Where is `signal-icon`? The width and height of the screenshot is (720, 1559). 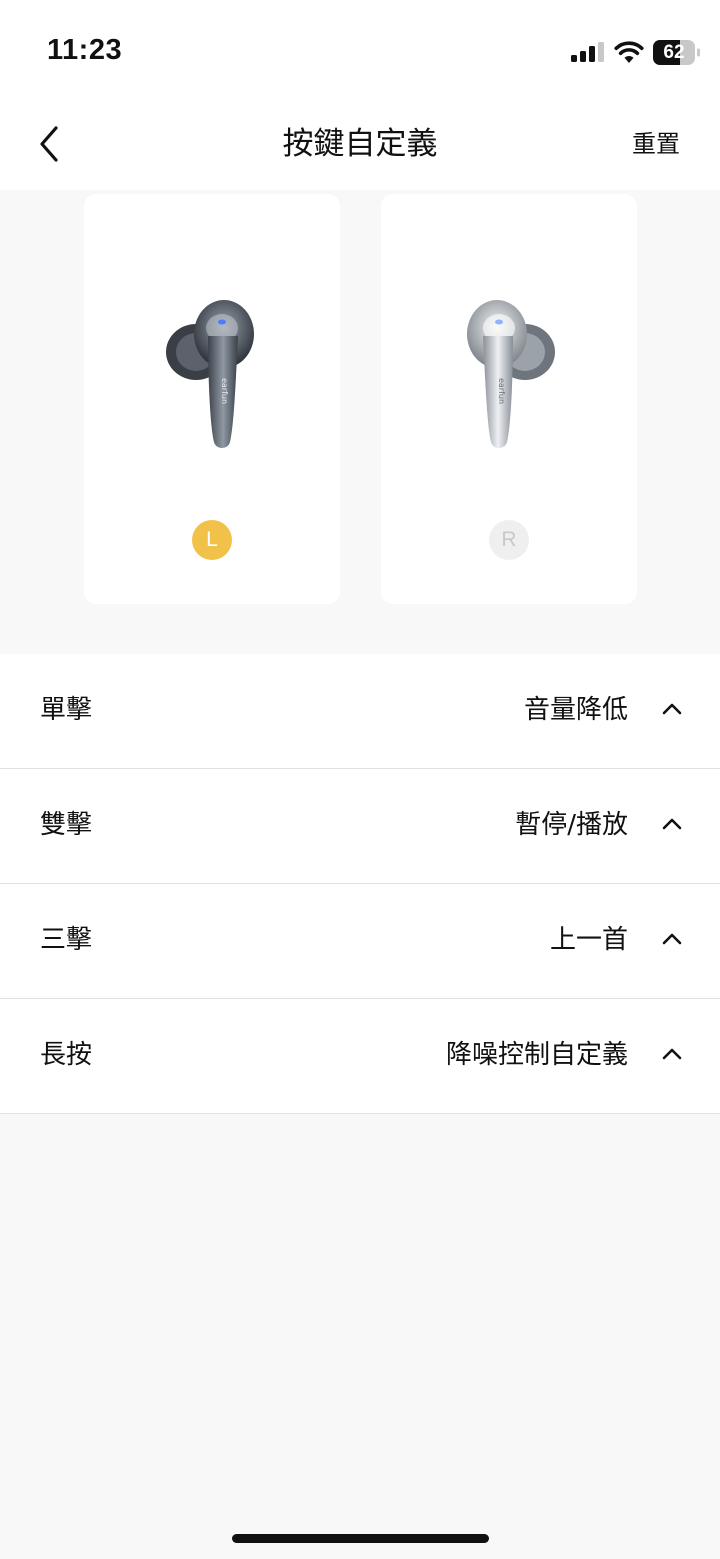
signal-icon is located at coordinates (587, 52).